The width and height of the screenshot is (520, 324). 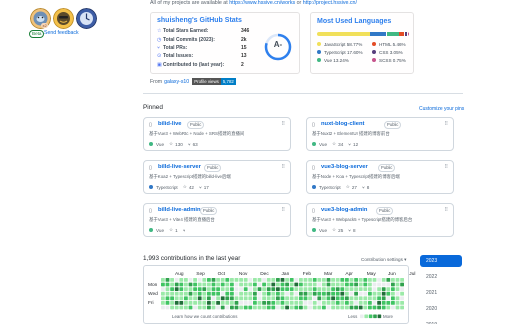 What do you see at coordinates (446, 167) in the screenshot?
I see `drag-handle-icon: ⠿` at bounding box center [446, 167].